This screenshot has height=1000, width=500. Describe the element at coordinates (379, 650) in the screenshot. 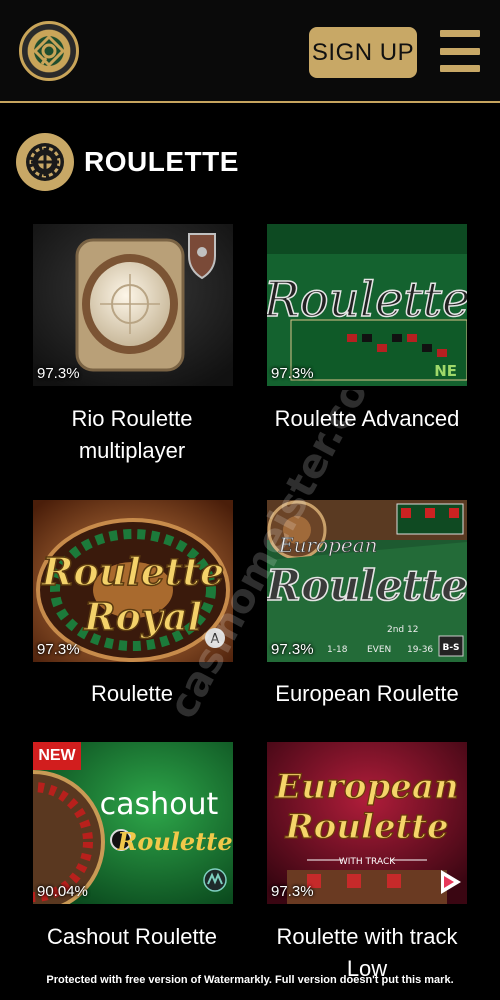

I see `table-label: EVEN` at that location.